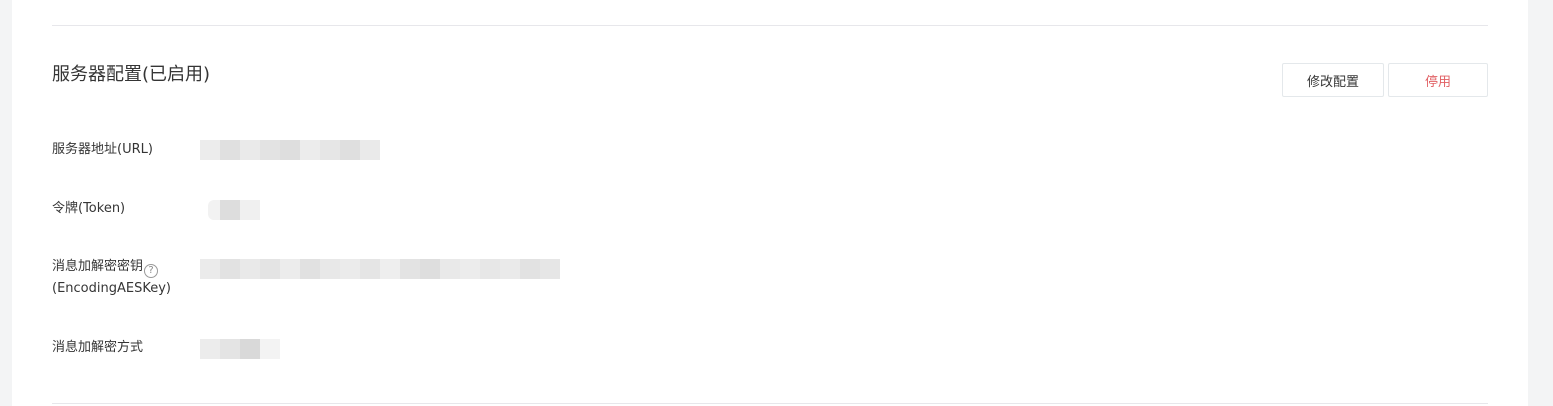 The image size is (1553, 406). I want to click on aes-key-label: 消息加解密密钥? (EncodingAESKey), so click(111, 278).